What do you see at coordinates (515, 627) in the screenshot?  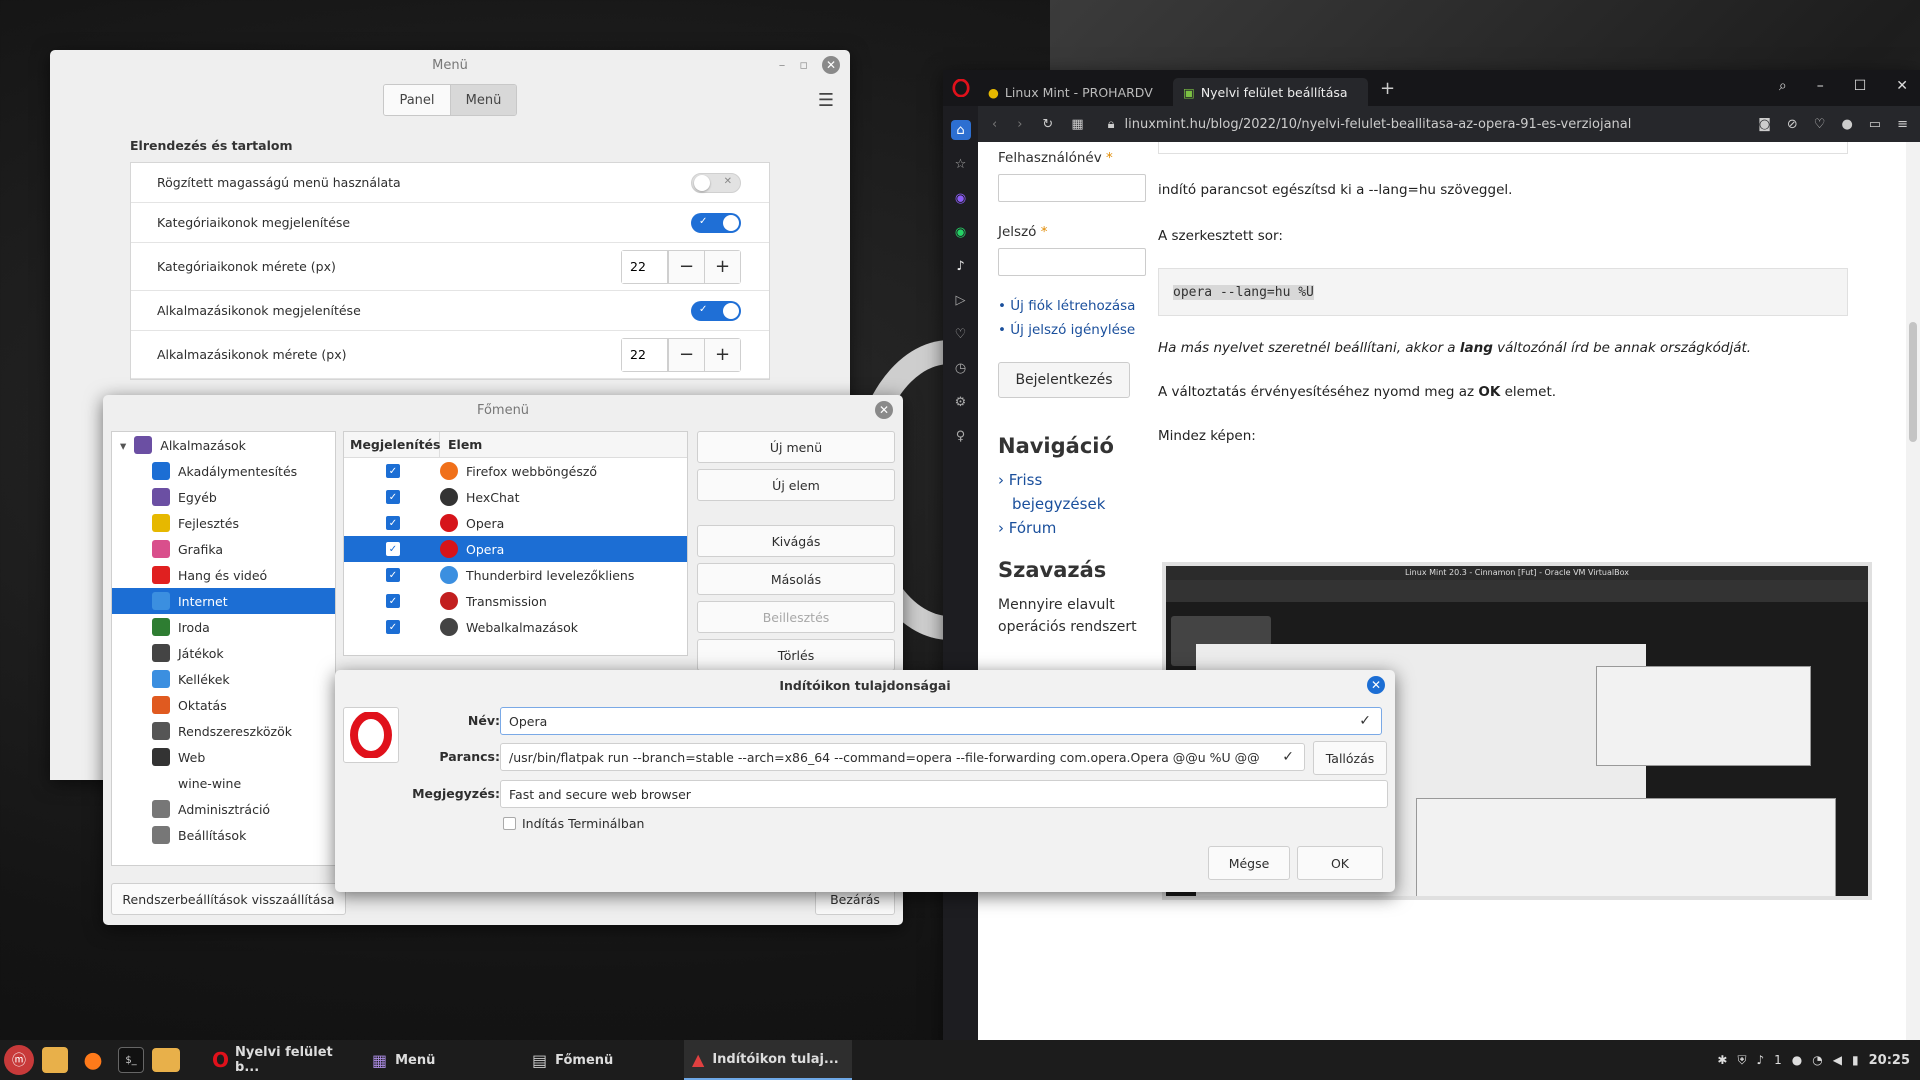 I see `list-item: ✓ Webalkalmazások` at bounding box center [515, 627].